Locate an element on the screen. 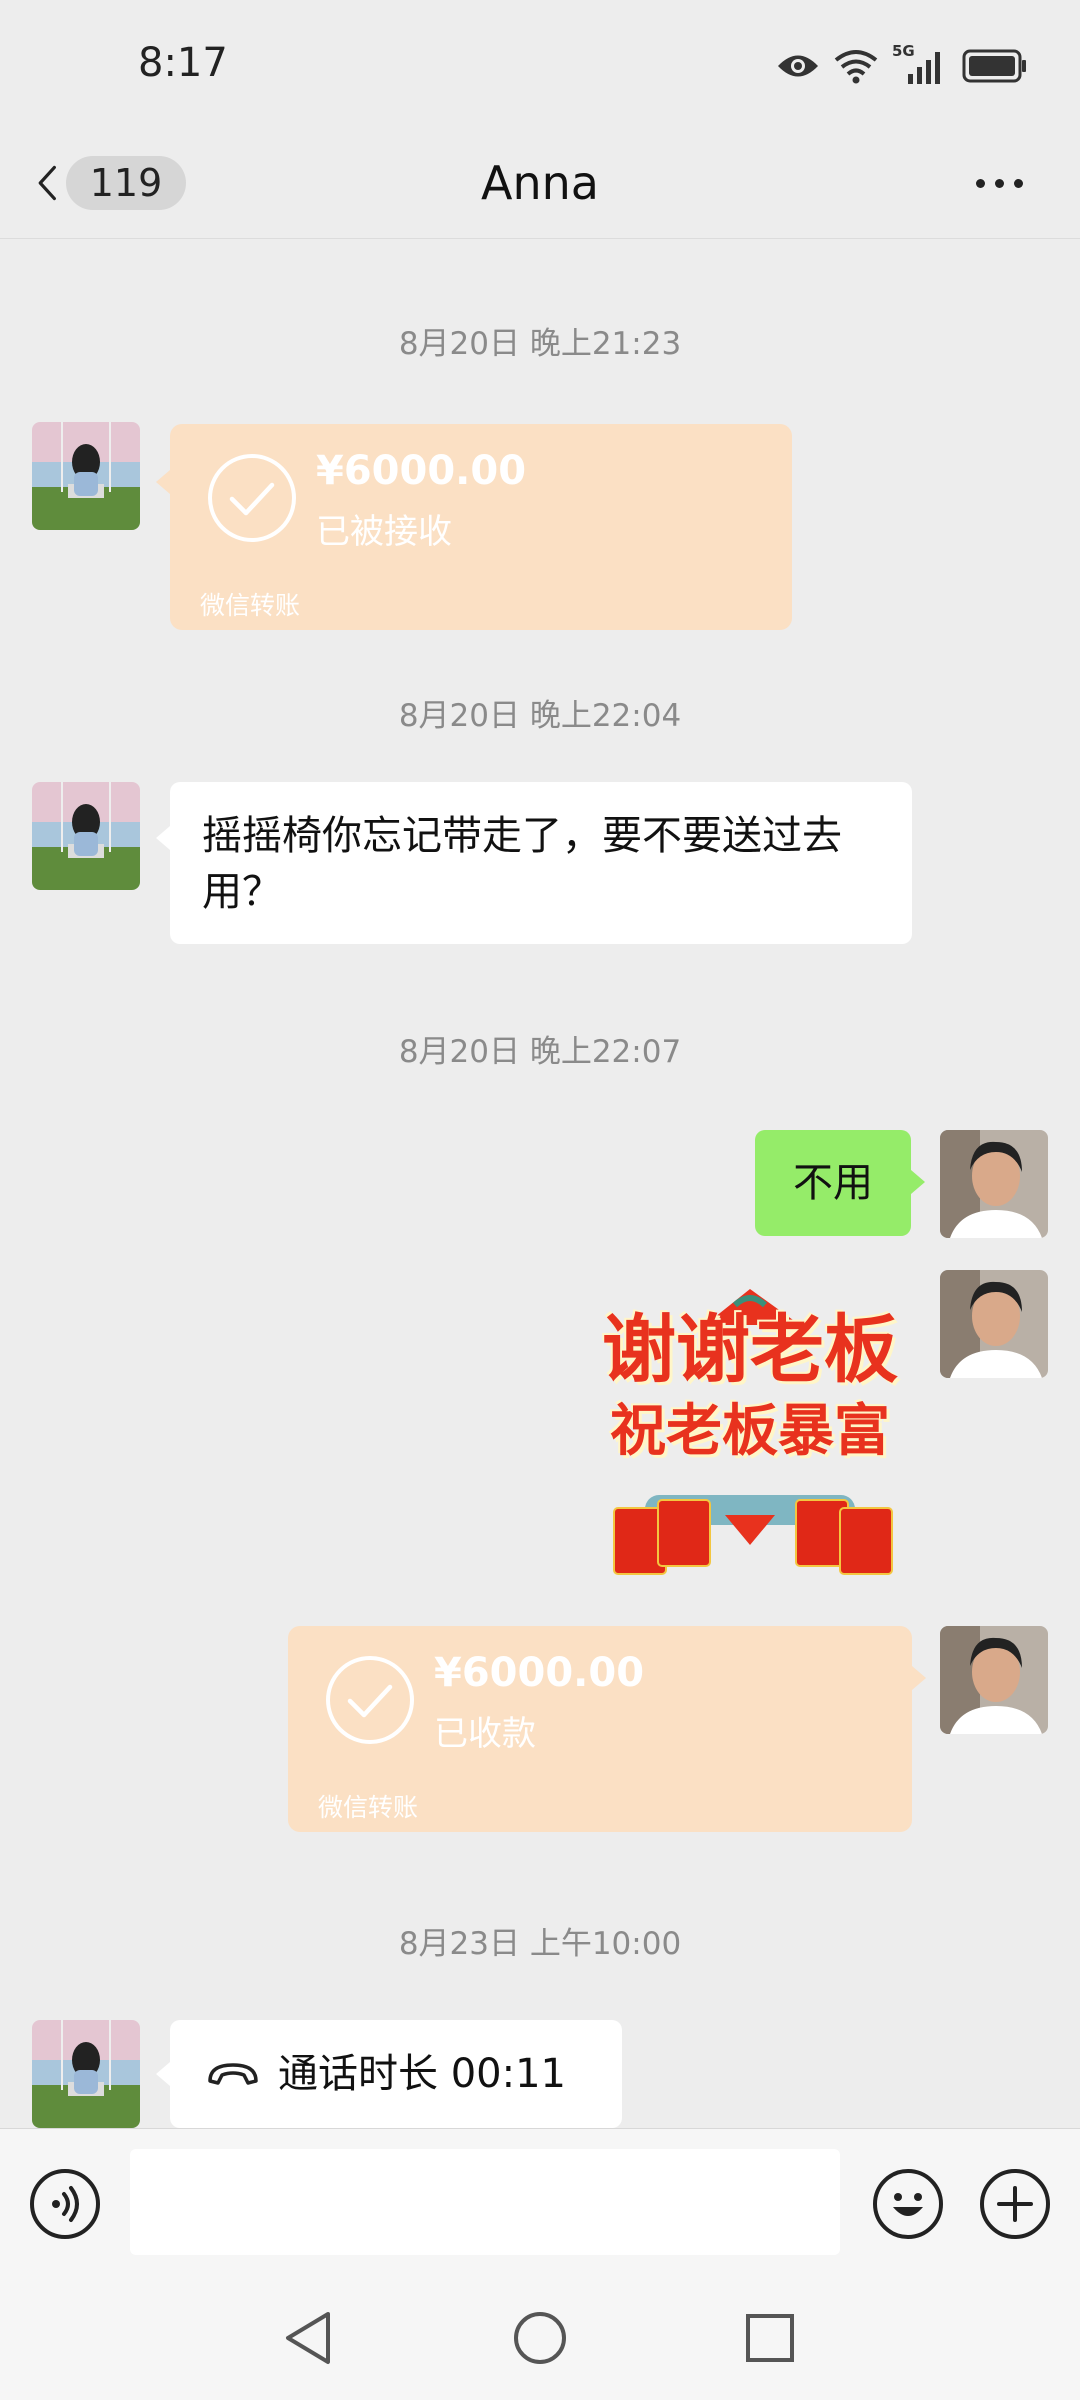 The height and width of the screenshot is (2400, 1080). status-time: 8:17 is located at coordinates (183, 63).